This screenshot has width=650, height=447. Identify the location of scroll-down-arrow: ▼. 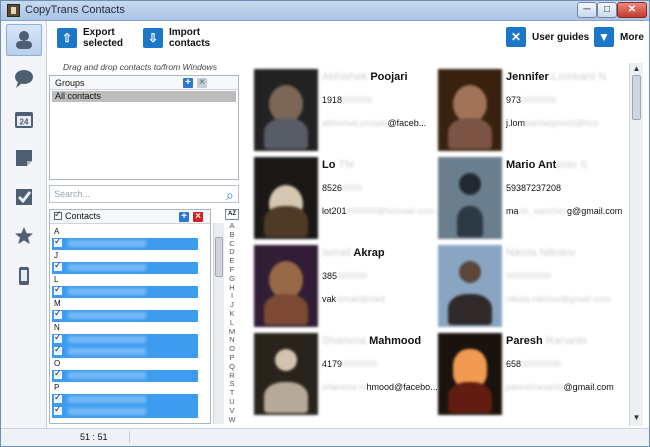
(636, 418).